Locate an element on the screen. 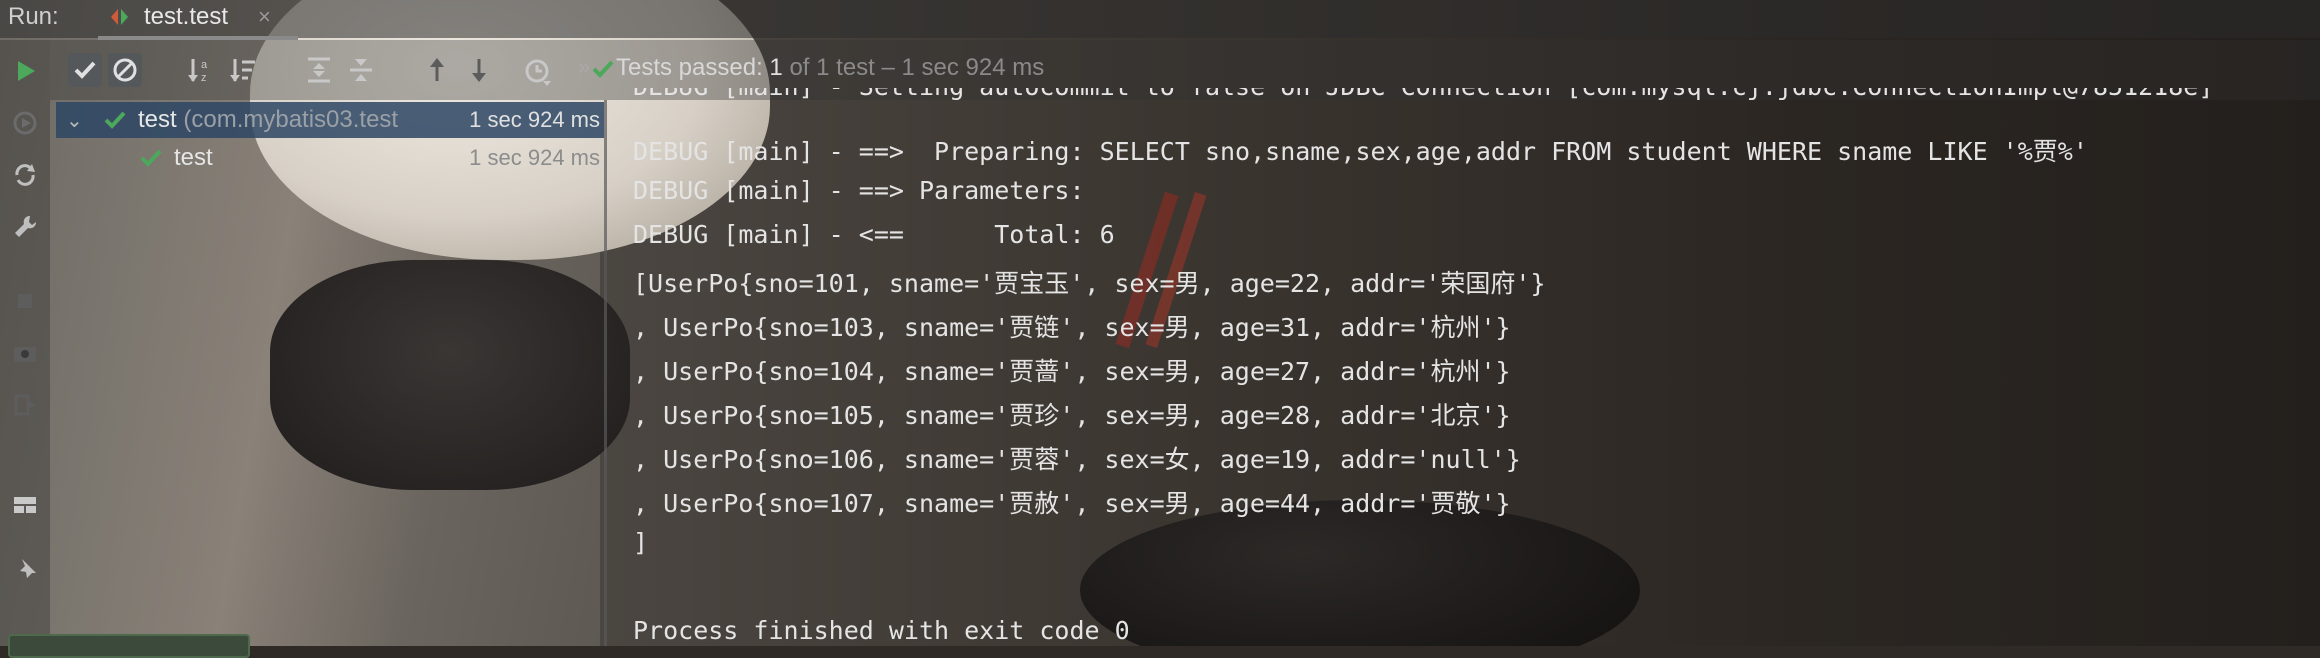 This screenshot has width=2320, height=658. camera-icon is located at coordinates (25, 353).